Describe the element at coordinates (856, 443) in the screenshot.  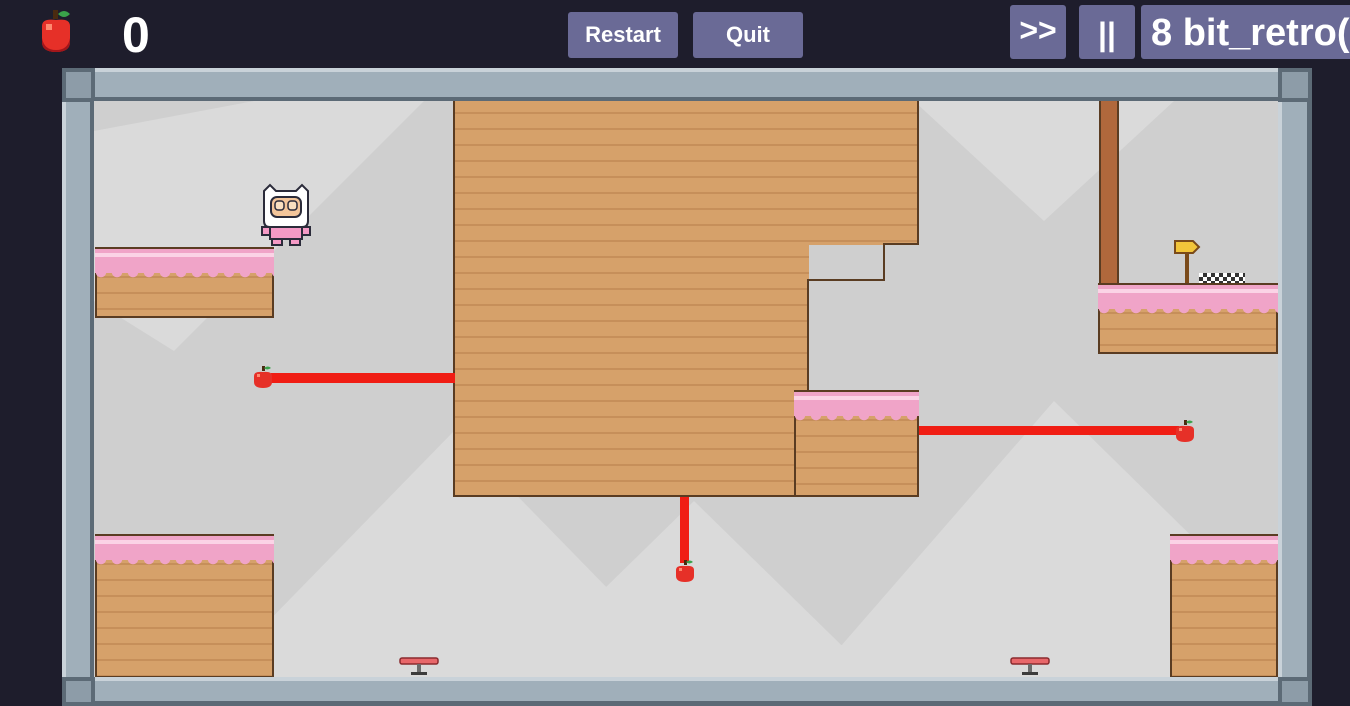
I see `frosted-platform-middle` at that location.